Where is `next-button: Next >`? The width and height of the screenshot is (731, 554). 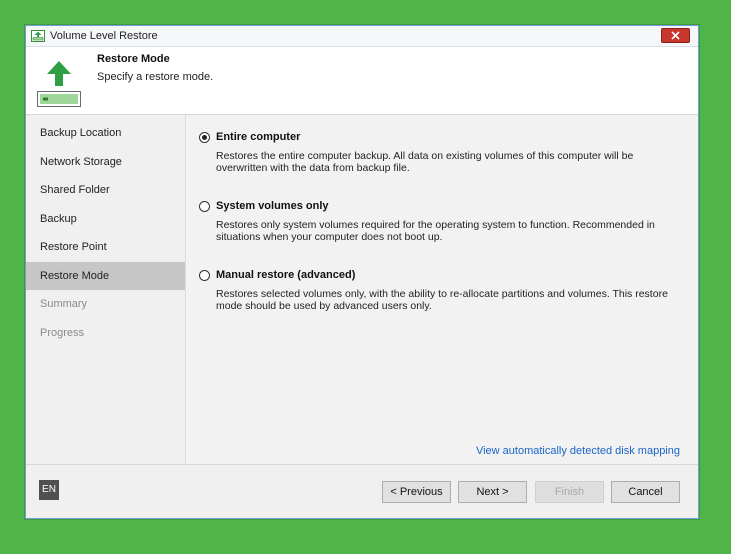 next-button: Next > is located at coordinates (492, 492).